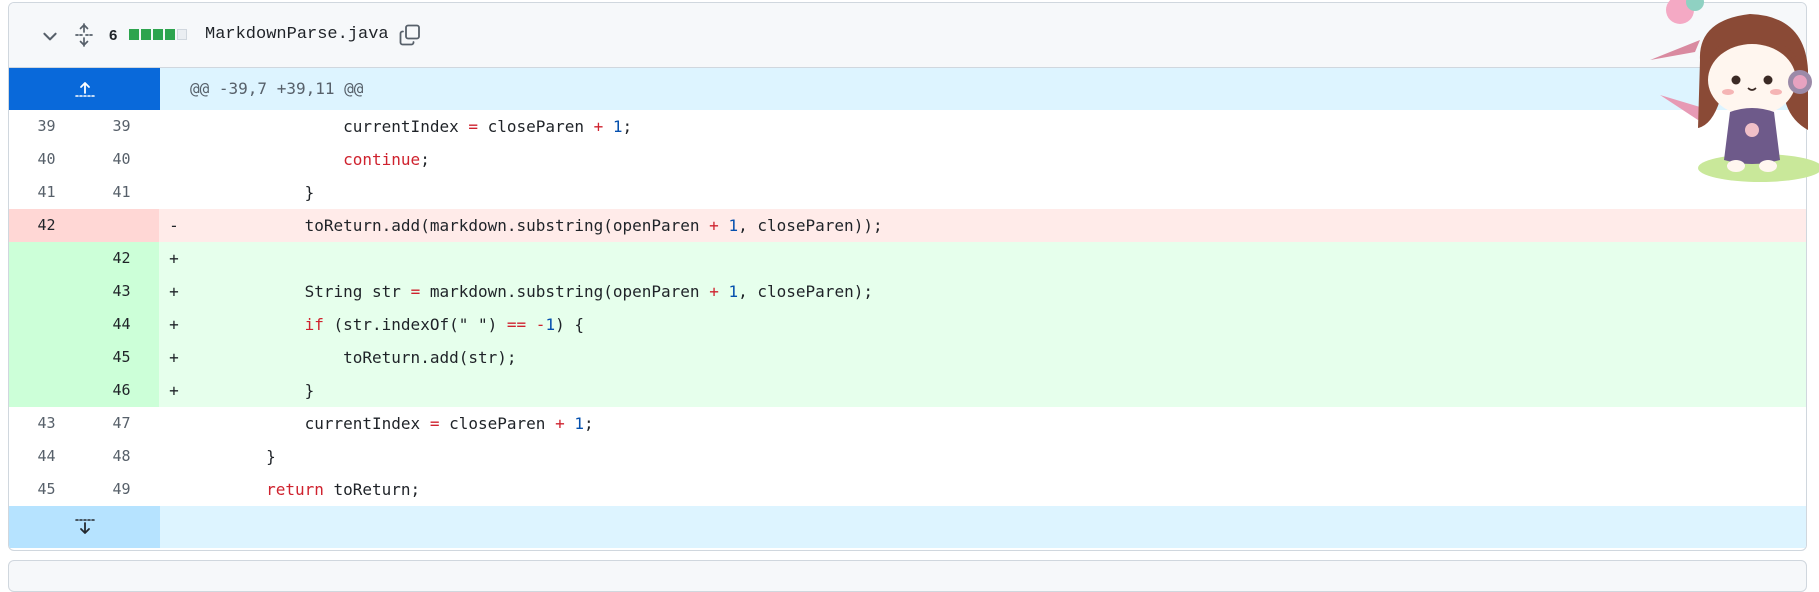 This screenshot has width=1819, height=592. Describe the element at coordinates (121, 126) in the screenshot. I see `new-line-number: 39` at that location.